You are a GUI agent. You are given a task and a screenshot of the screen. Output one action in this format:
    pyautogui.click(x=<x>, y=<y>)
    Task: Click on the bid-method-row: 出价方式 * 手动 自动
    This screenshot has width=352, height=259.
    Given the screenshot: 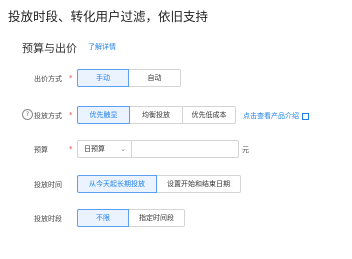 What is the action you would take?
    pyautogui.click(x=176, y=78)
    